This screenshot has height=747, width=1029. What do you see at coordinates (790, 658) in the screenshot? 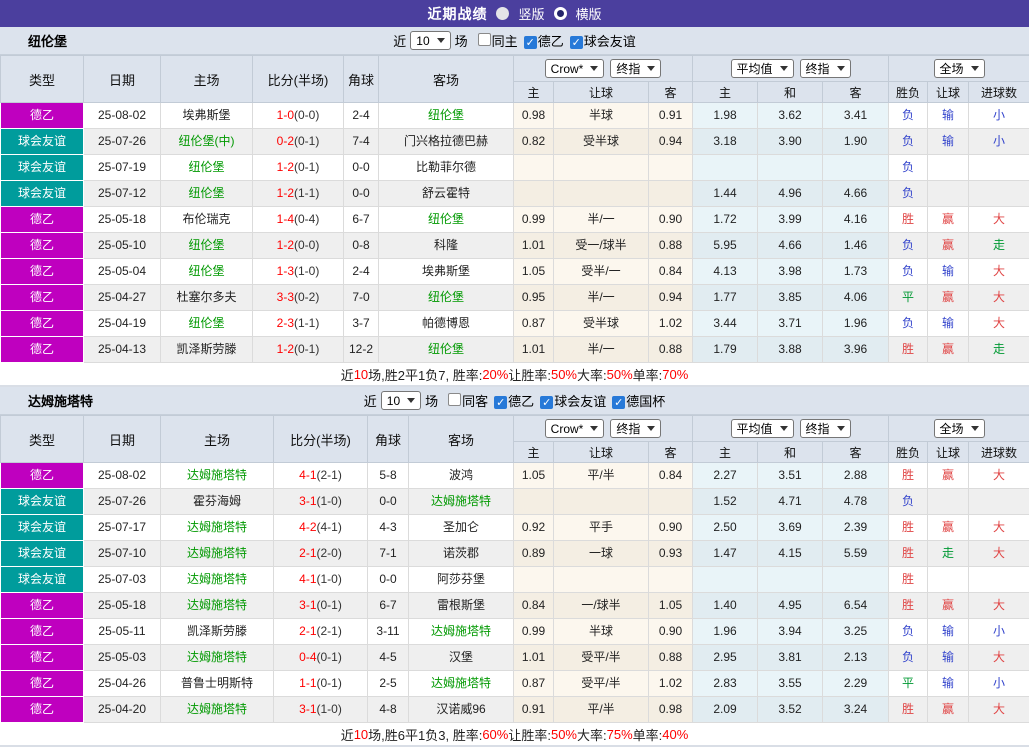
I see `avg-draw: 3.81` at bounding box center [790, 658].